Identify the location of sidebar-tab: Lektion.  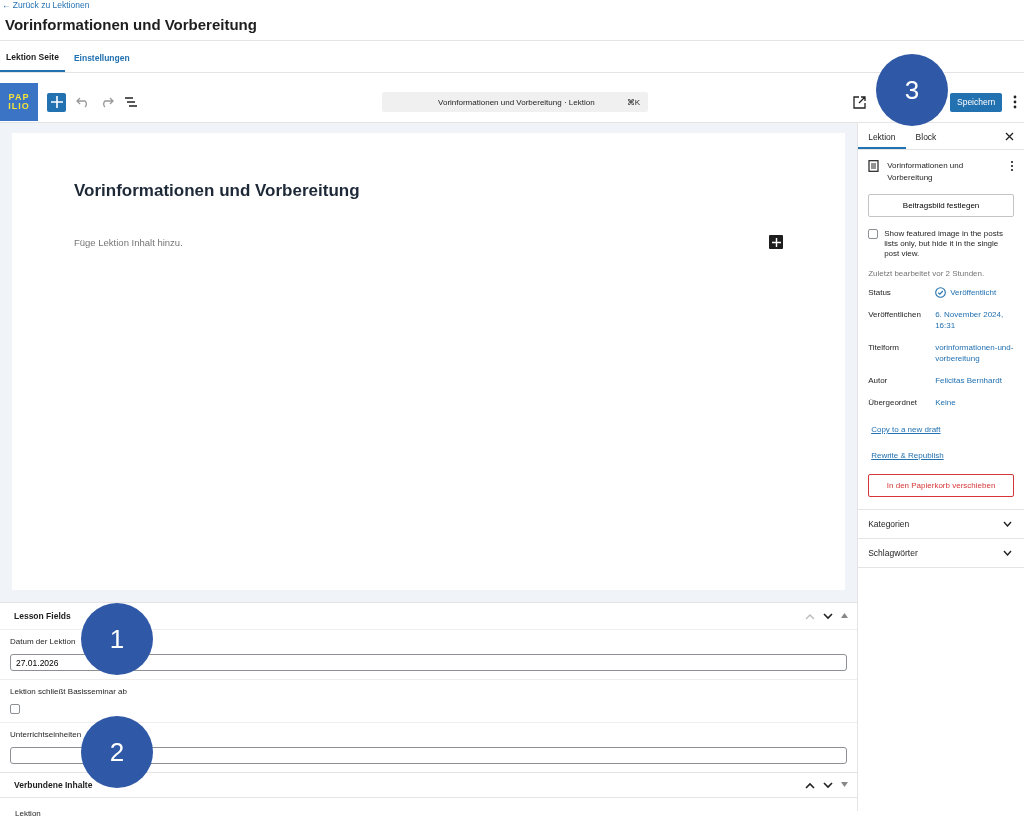
(882, 140).